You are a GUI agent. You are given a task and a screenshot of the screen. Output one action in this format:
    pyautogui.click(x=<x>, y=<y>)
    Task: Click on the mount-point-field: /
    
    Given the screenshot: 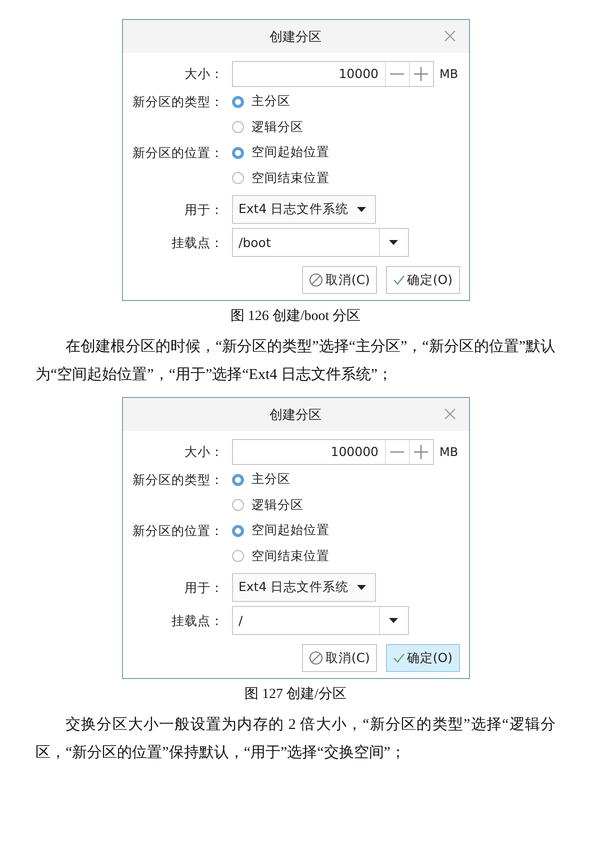 What is the action you would take?
    pyautogui.click(x=320, y=620)
    